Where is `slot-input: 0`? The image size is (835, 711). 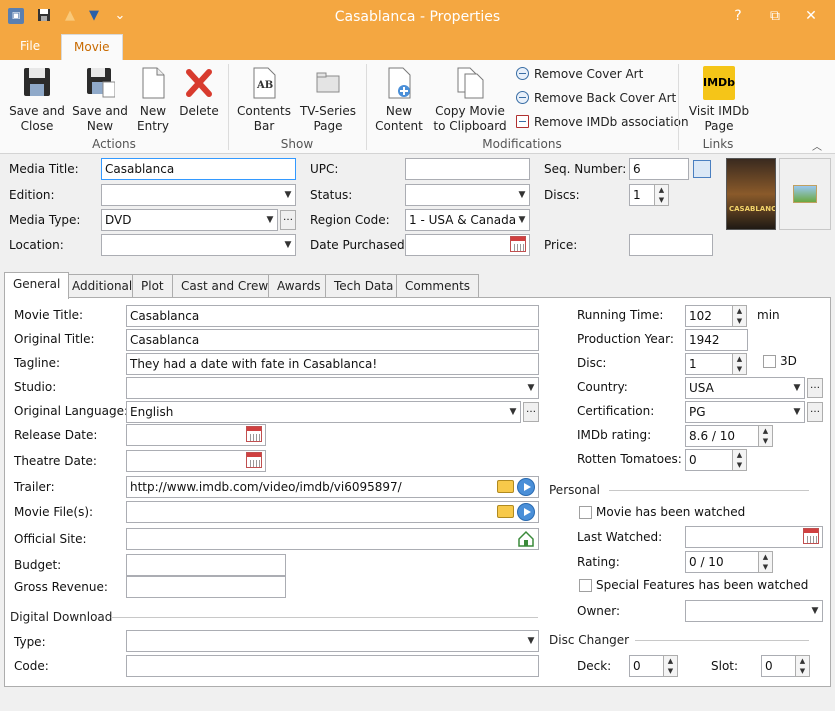
slot-input: 0 is located at coordinates (778, 666).